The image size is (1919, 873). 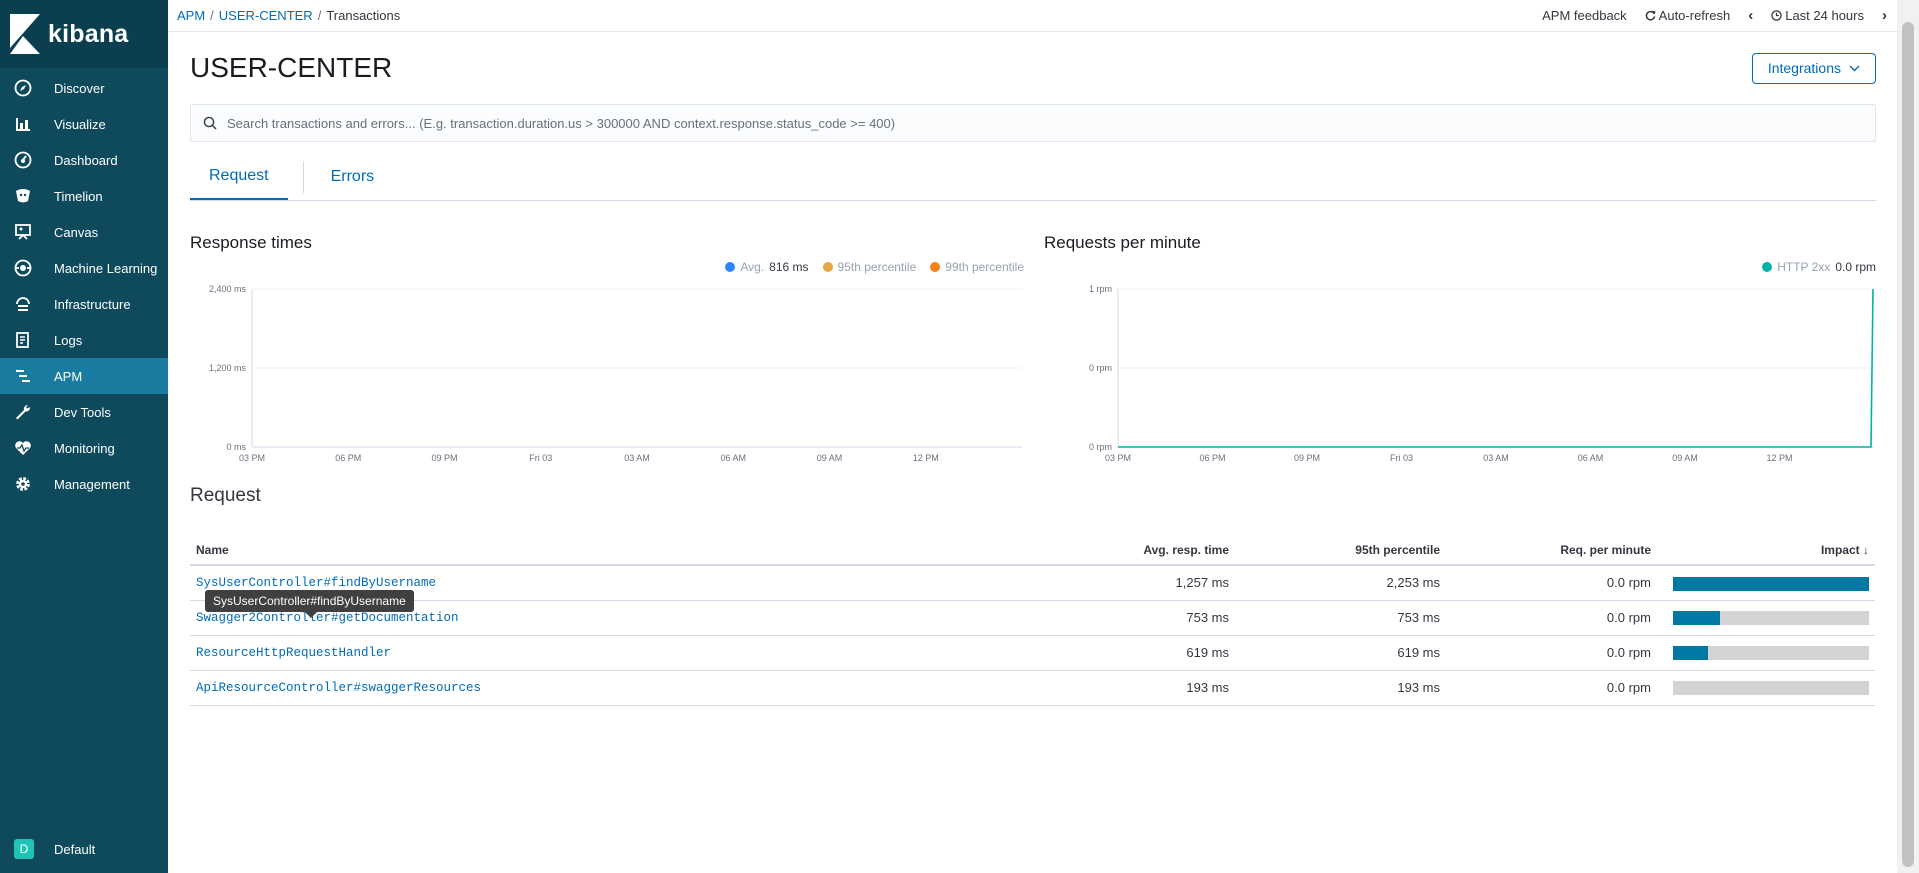 I want to click on apm-icon, so click(x=23, y=376).